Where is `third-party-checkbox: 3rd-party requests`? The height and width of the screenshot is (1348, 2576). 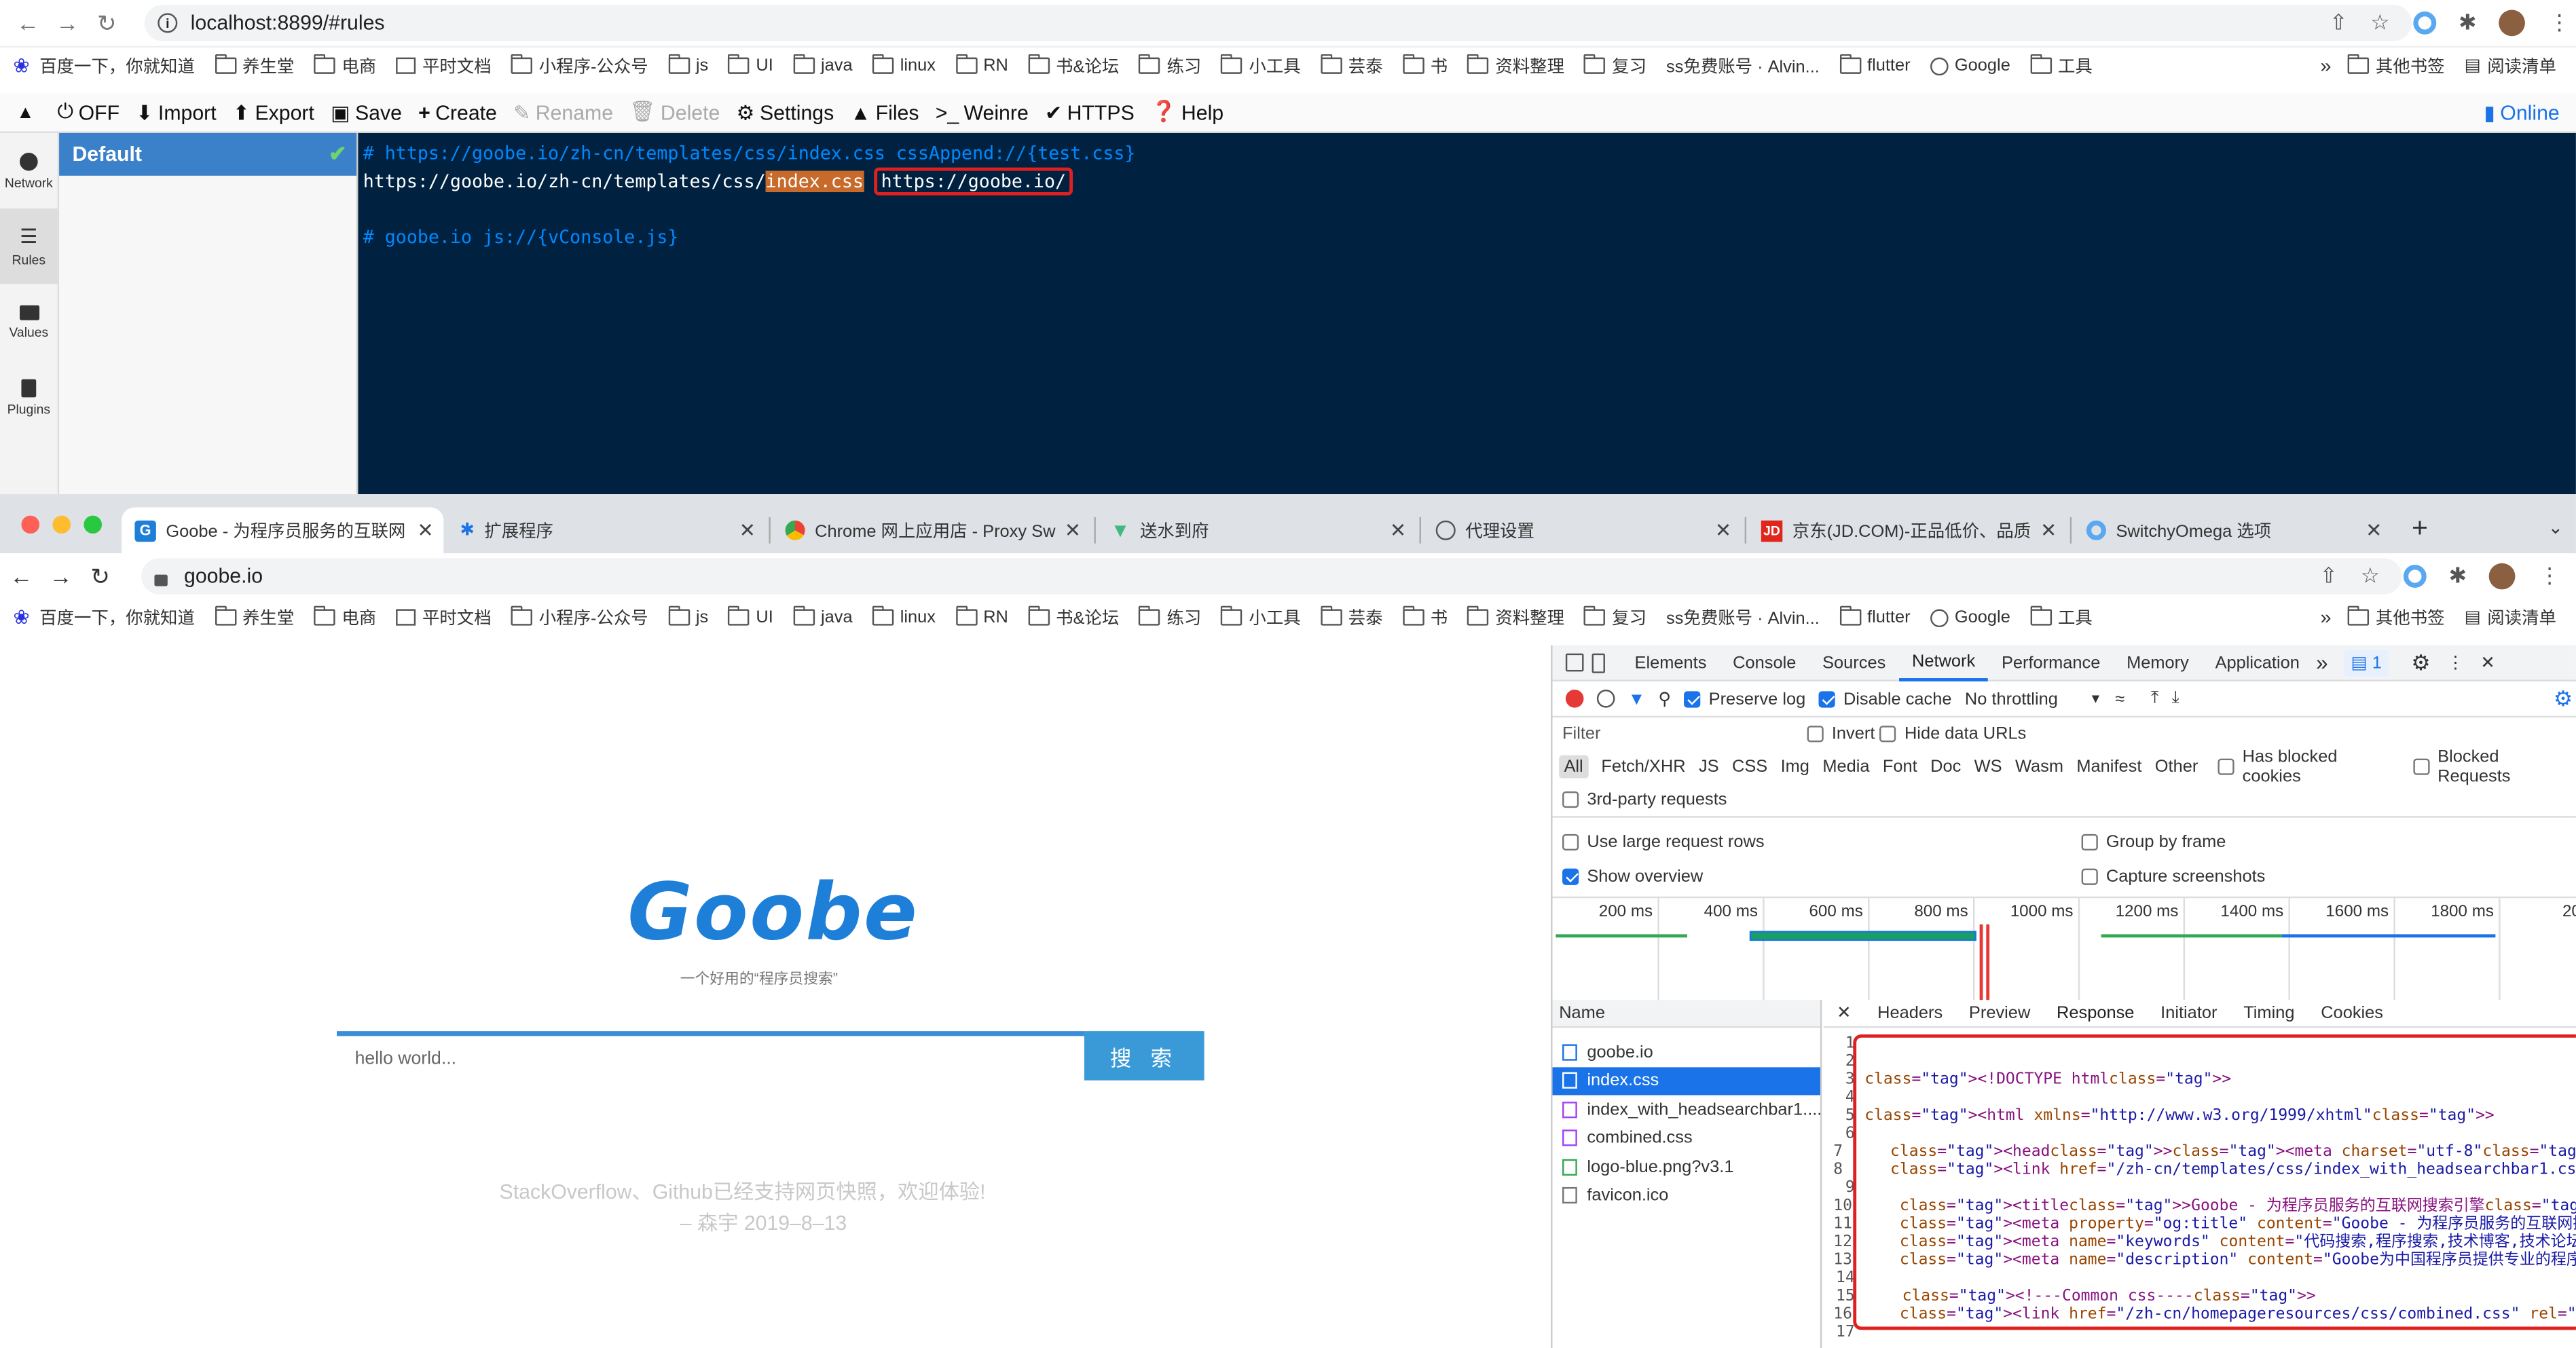
third-party-checkbox: 3rd-party requests is located at coordinates (2064, 799).